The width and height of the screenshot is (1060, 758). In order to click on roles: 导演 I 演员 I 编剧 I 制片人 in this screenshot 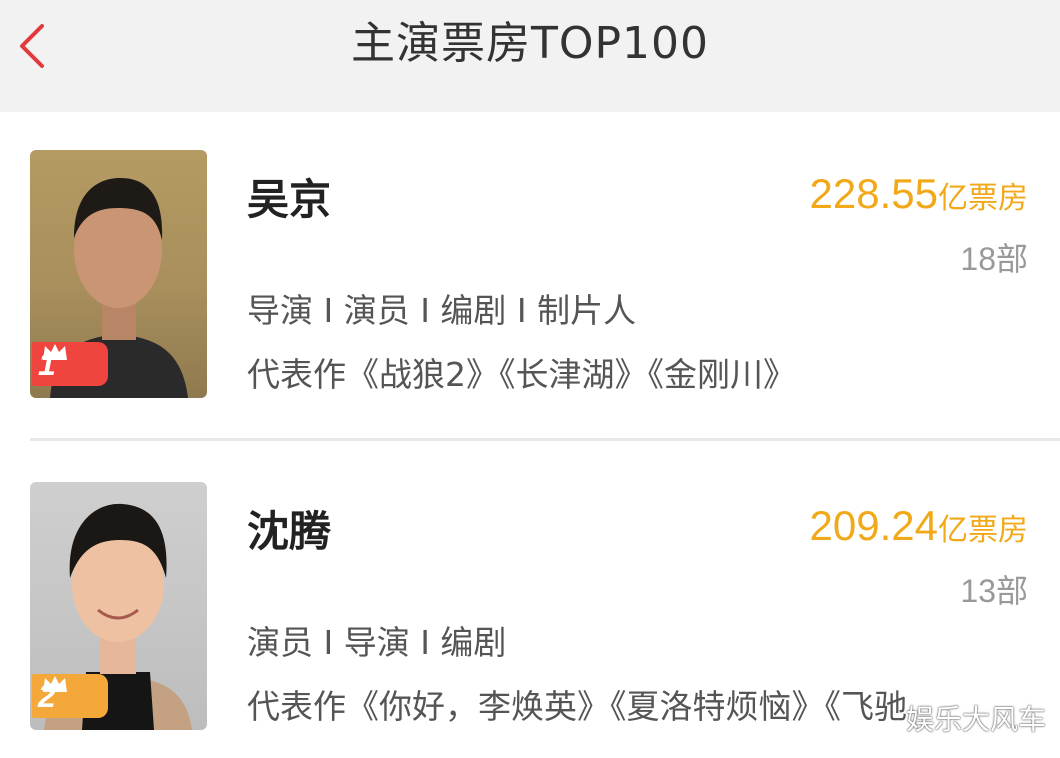, I will do `click(442, 310)`.